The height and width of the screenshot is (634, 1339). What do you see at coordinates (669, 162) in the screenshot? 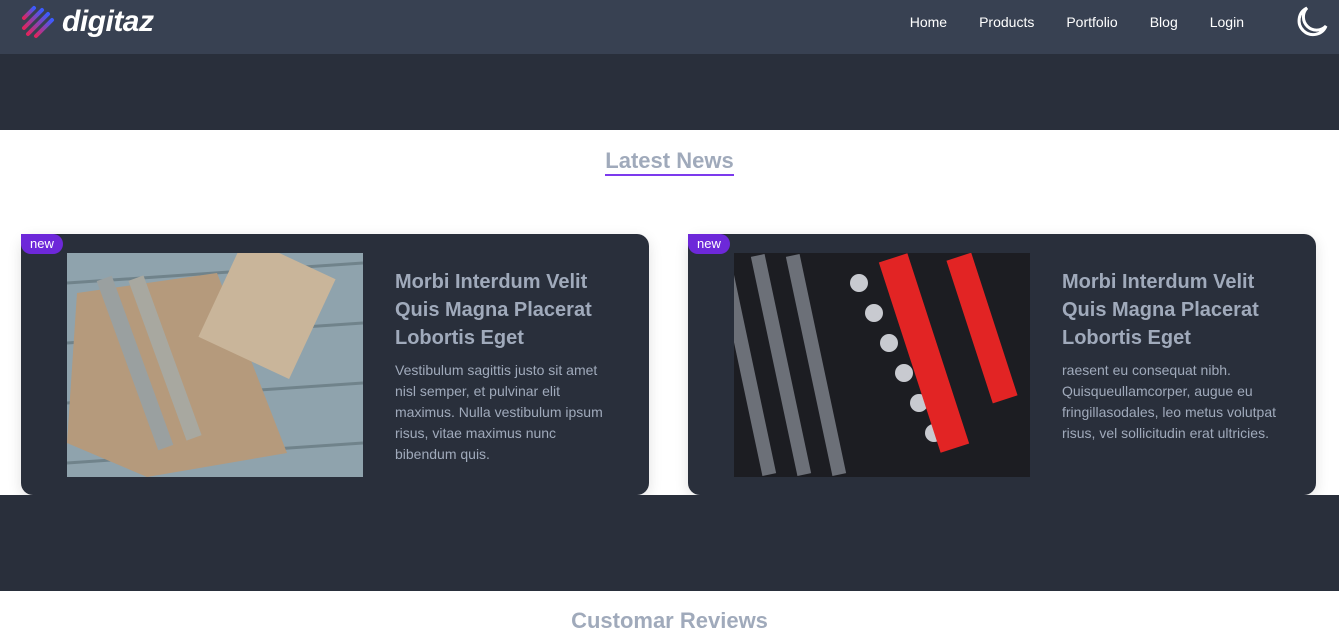
I see `section-title-news: Latest News` at bounding box center [669, 162].